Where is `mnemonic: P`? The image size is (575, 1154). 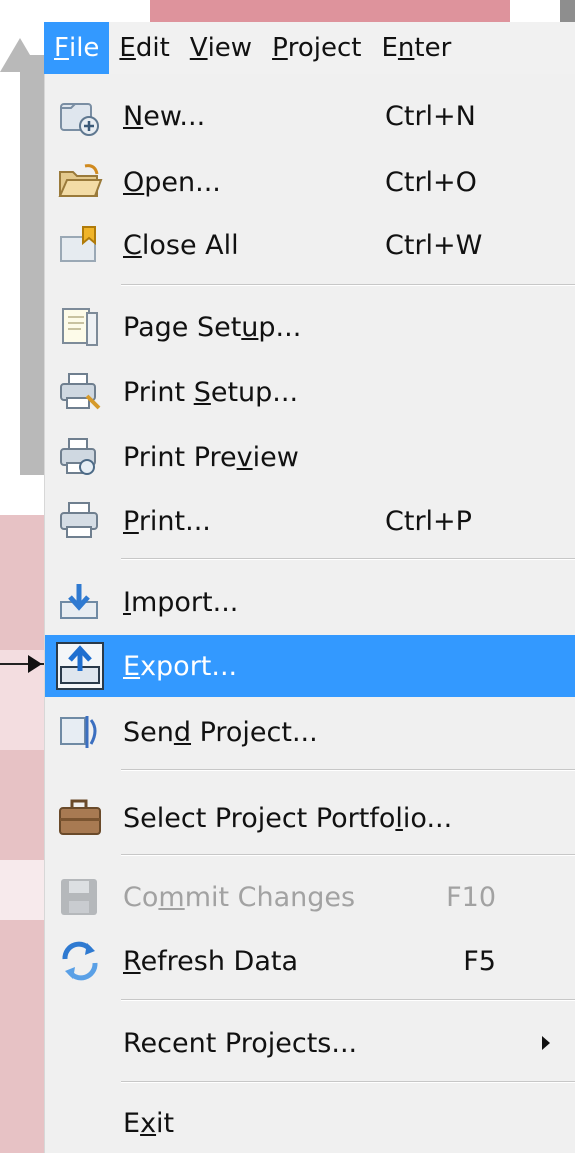
mnemonic: P is located at coordinates (280, 48).